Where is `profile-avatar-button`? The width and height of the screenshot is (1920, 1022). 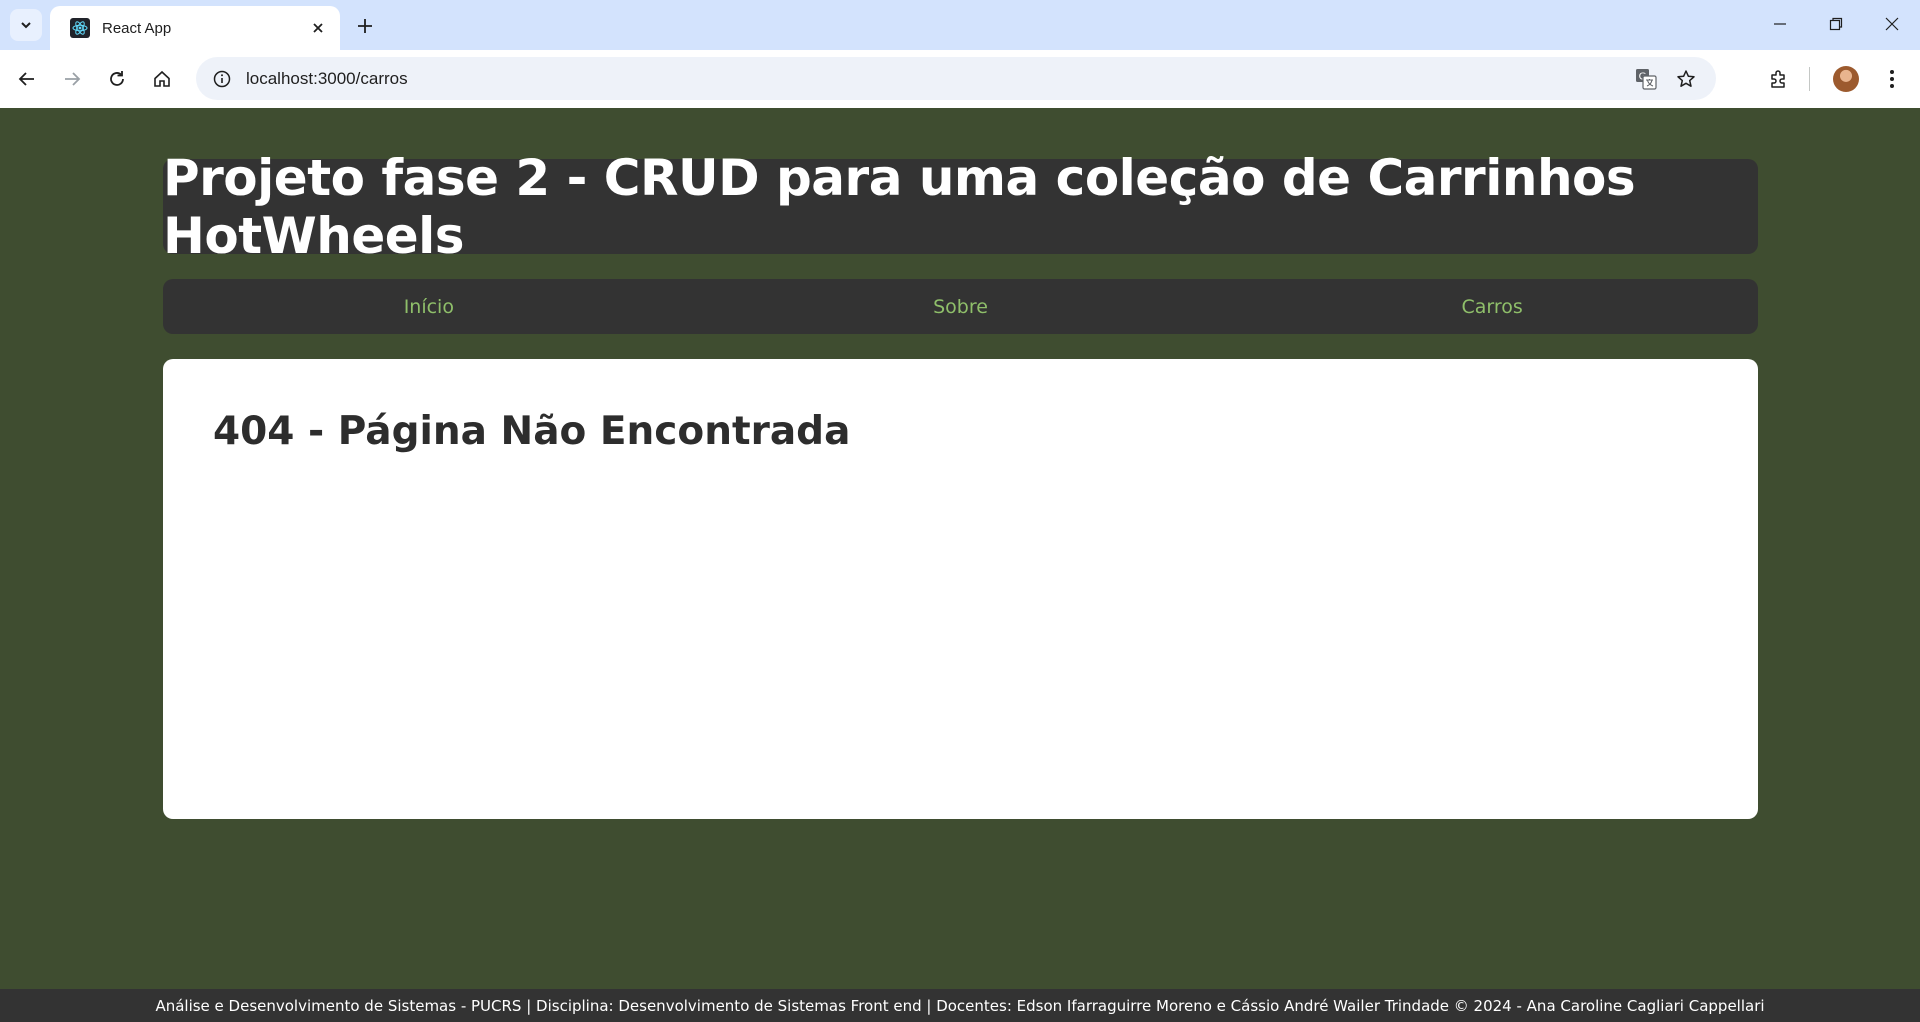 profile-avatar-button is located at coordinates (1846, 79).